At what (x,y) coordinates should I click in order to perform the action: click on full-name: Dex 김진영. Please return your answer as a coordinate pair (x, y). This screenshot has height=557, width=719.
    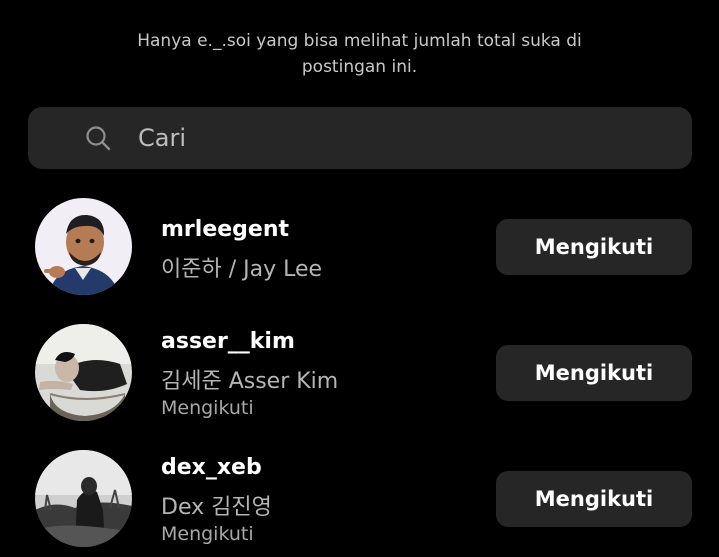
    Looking at the image, I should click on (216, 507).